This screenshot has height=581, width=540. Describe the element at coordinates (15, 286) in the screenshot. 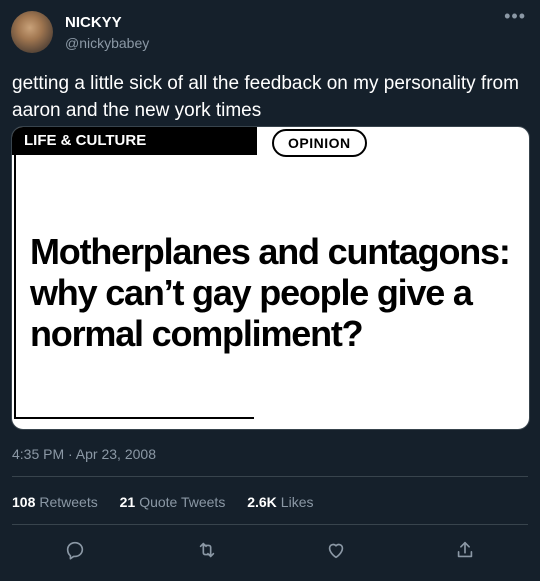

I see `left-rule-divider` at that location.